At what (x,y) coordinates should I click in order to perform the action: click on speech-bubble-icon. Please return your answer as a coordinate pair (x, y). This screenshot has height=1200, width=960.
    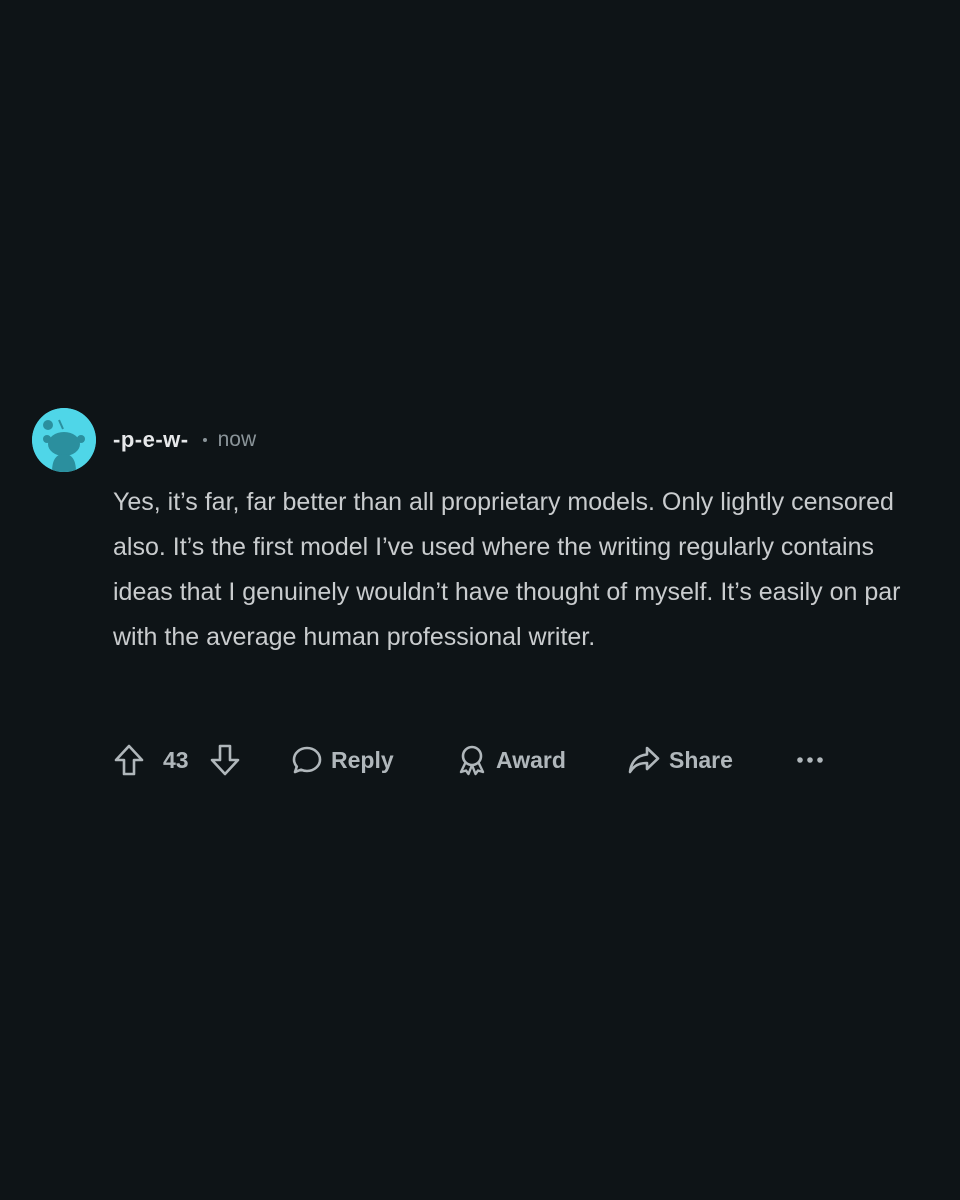
    Looking at the image, I should click on (307, 760).